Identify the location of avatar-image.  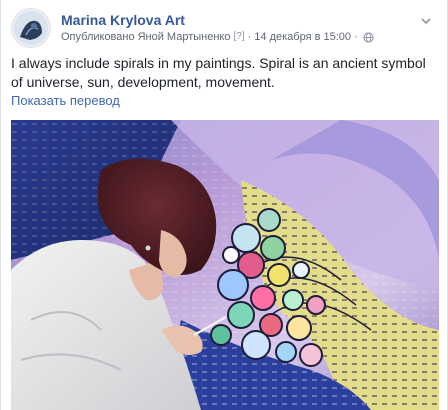
(31, 28).